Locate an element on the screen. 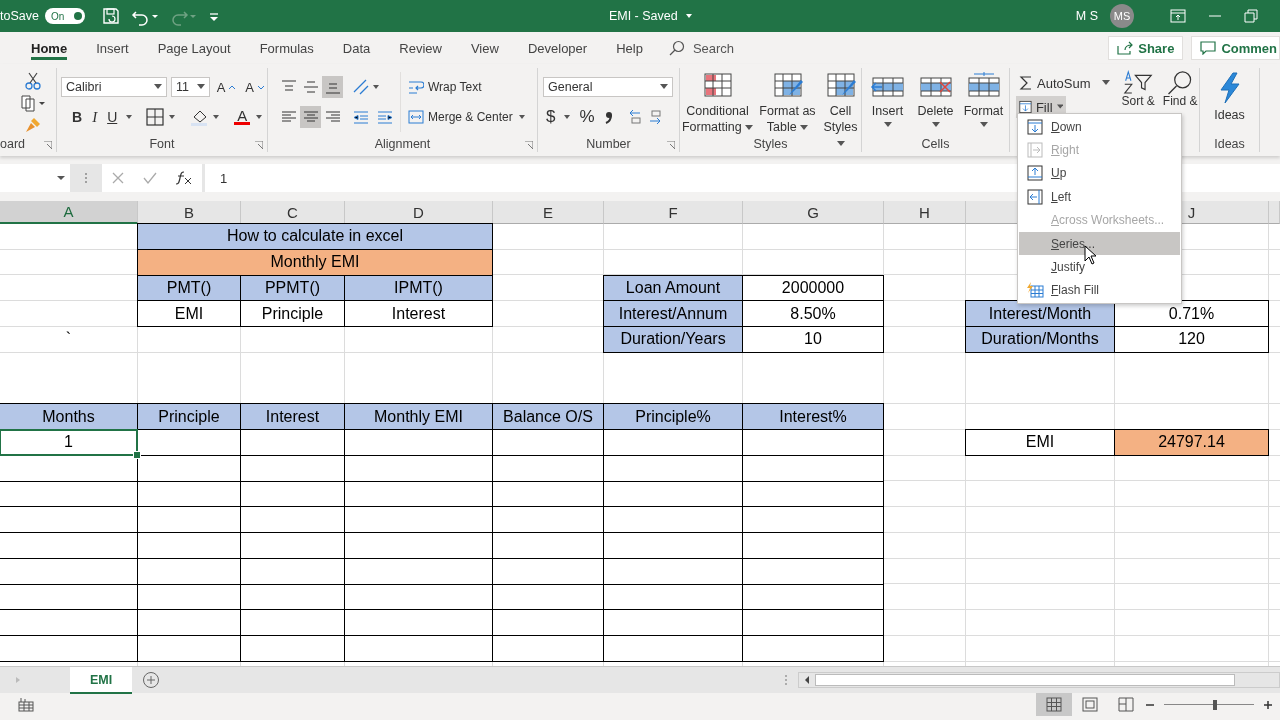 Image resolution: width=1280 pixels, height=720 pixels. sheet-tab: EMI is located at coordinates (101, 680).